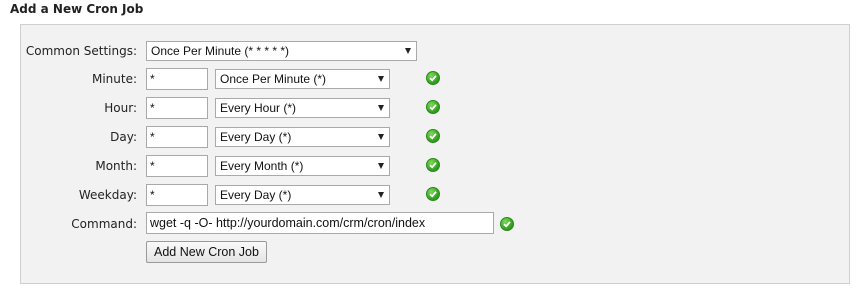 This screenshot has height=295, width=864. What do you see at coordinates (77, 9) in the screenshot?
I see `section-title: Add a New Cron Job` at bounding box center [77, 9].